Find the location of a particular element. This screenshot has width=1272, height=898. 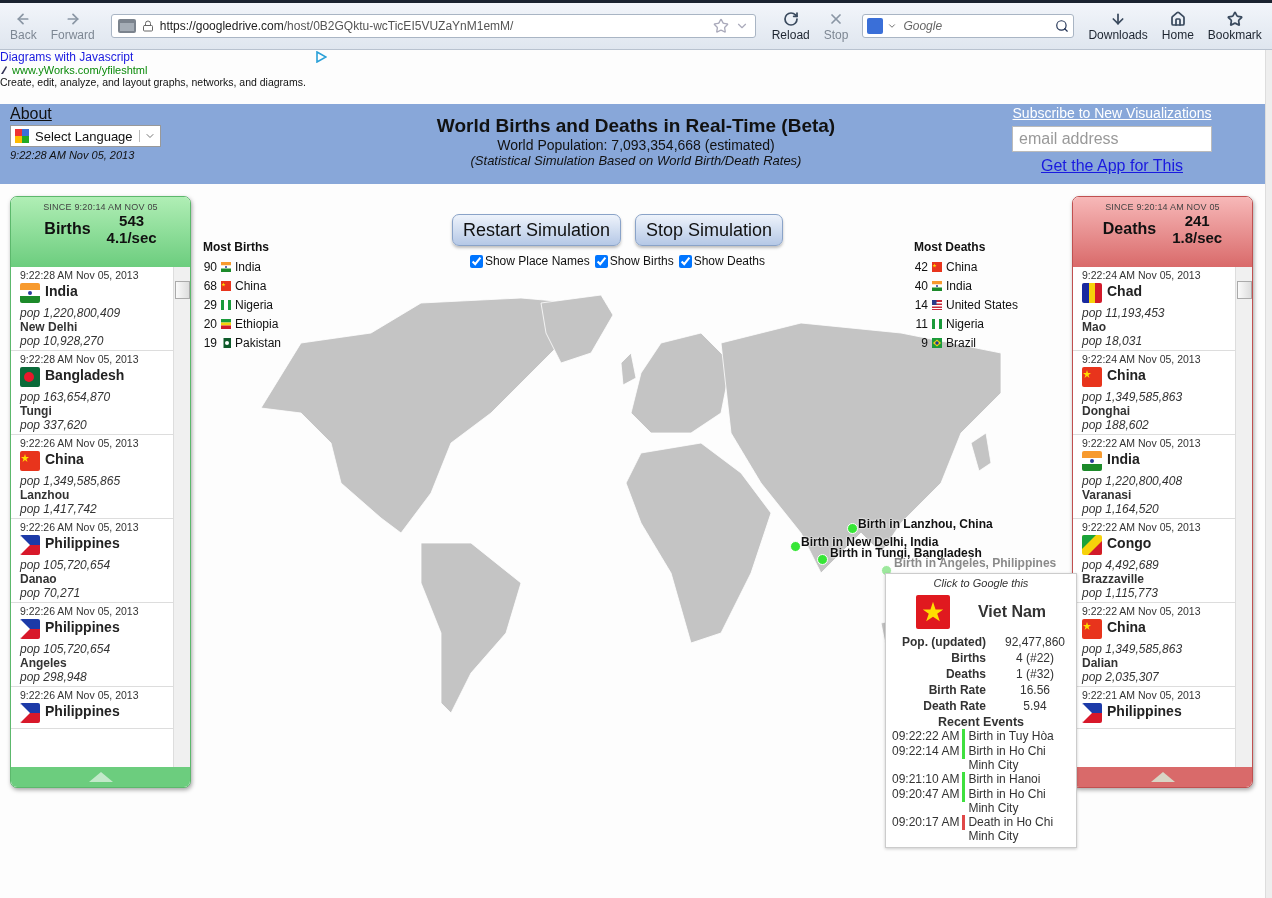

country-name: China is located at coordinates (1126, 375).